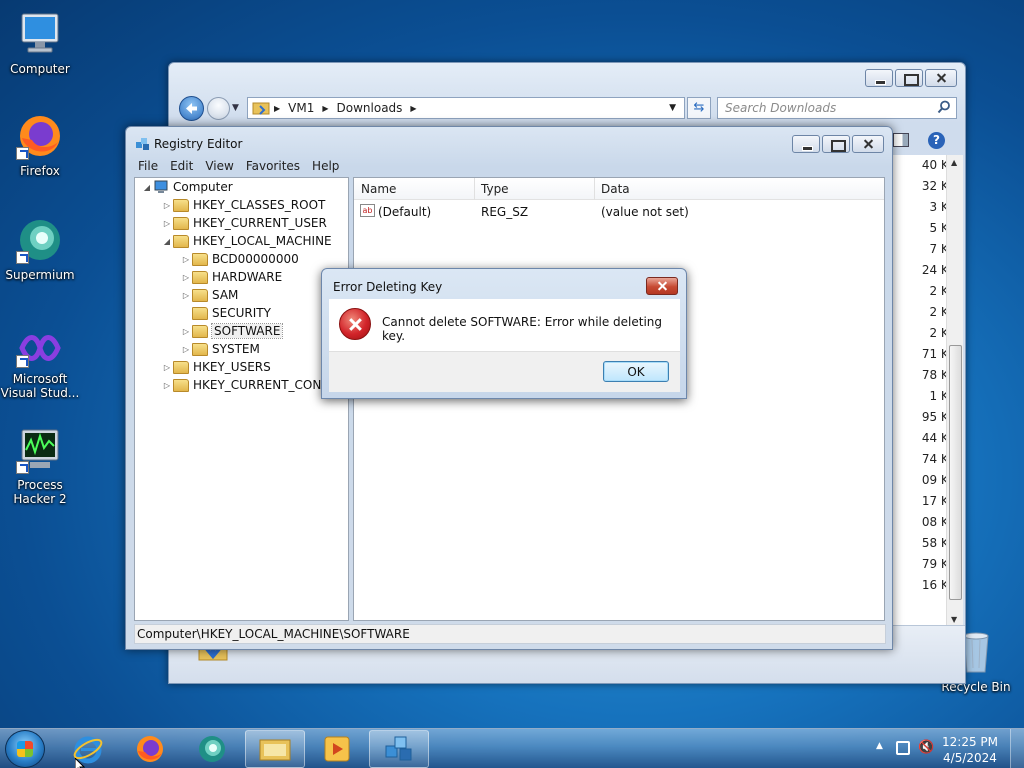  Describe the element at coordinates (954, 619) in the screenshot. I see `scroll-down-icon: ▼` at that location.